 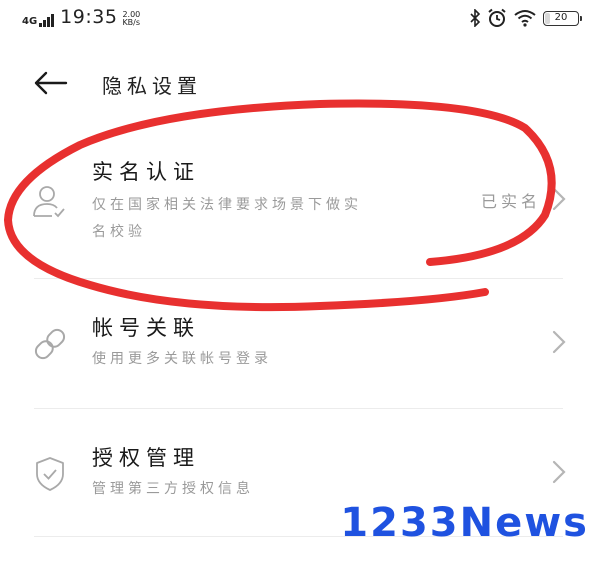 What do you see at coordinates (298, 82) in the screenshot?
I see `header: 隐私设置` at bounding box center [298, 82].